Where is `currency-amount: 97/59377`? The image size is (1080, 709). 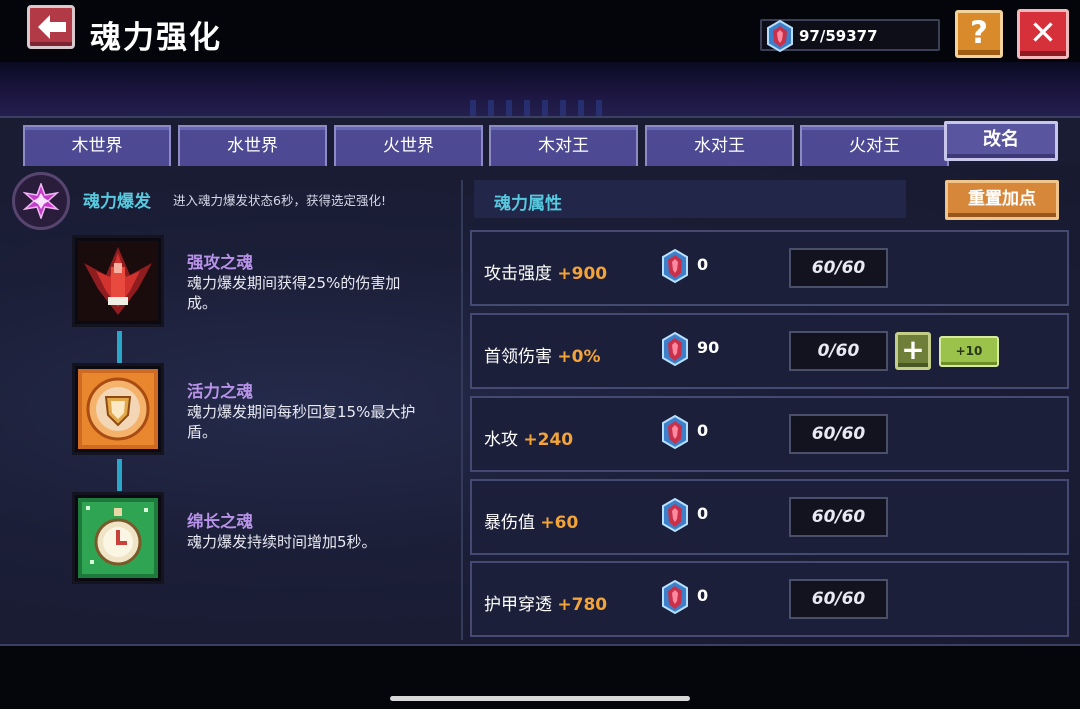 currency-amount: 97/59377 is located at coordinates (838, 36).